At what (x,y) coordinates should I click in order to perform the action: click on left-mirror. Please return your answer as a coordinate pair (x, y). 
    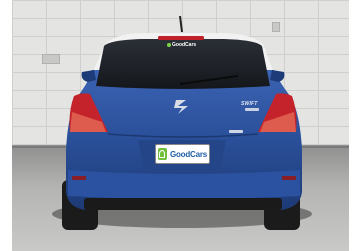
    Looking at the image, I should click on (88, 76).